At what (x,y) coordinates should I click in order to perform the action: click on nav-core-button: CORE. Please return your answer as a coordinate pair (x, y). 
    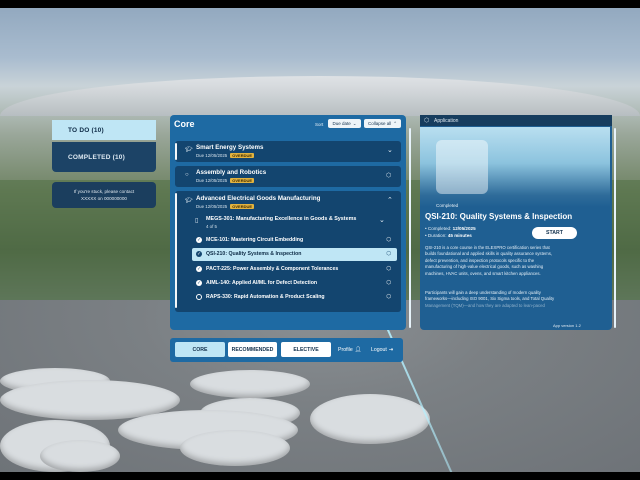
    Looking at the image, I should click on (200, 349).